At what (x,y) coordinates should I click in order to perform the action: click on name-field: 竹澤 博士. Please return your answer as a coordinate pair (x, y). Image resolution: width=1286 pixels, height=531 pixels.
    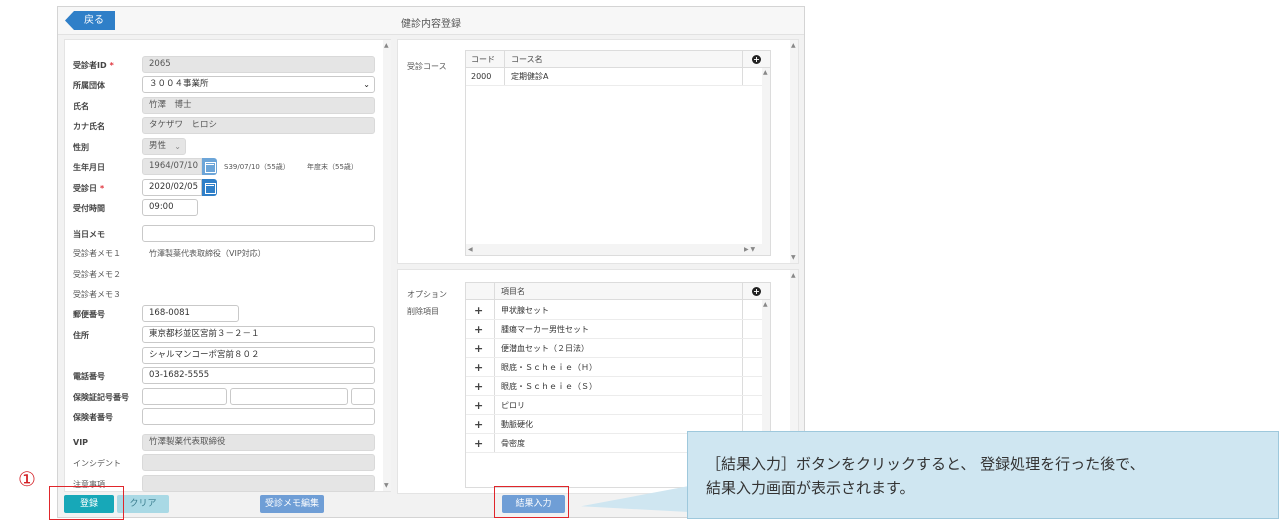
    Looking at the image, I should click on (258, 105).